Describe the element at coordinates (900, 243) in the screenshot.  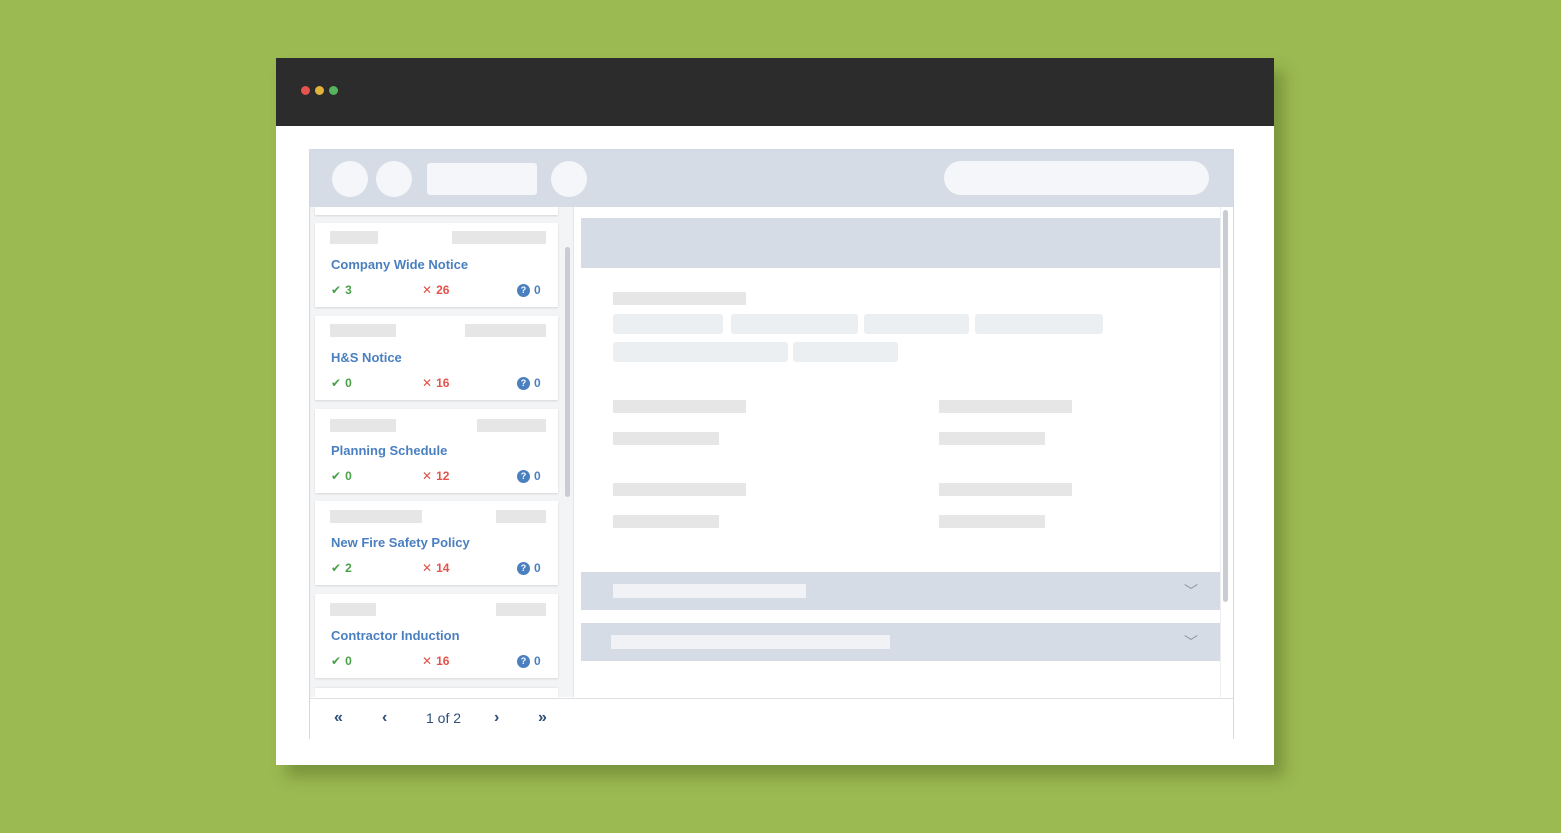
I see `detail-header` at that location.